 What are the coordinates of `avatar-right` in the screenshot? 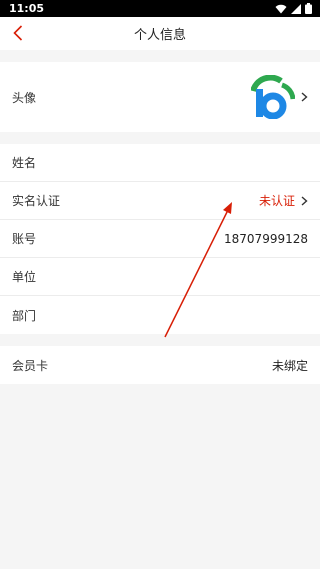 It's located at (279, 97).